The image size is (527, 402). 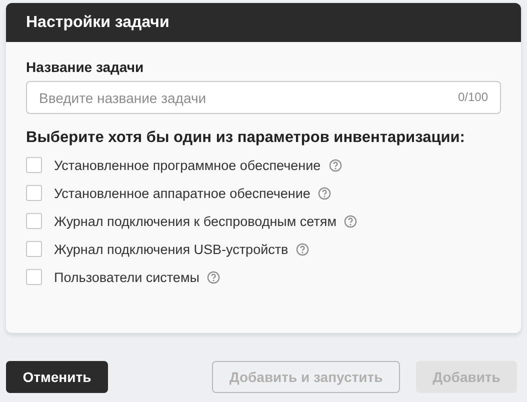 What do you see at coordinates (127, 277) in the screenshot?
I see `option-label: Пользователи системы` at bounding box center [127, 277].